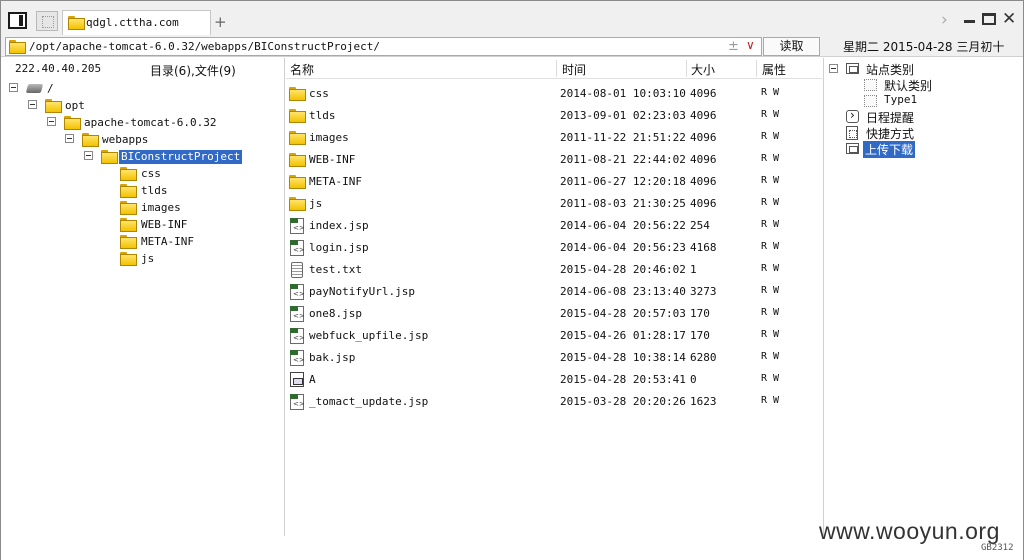 This screenshot has width=1024, height=560. I want to click on file-time: 2015-04-28 20:53:41, so click(623, 379).